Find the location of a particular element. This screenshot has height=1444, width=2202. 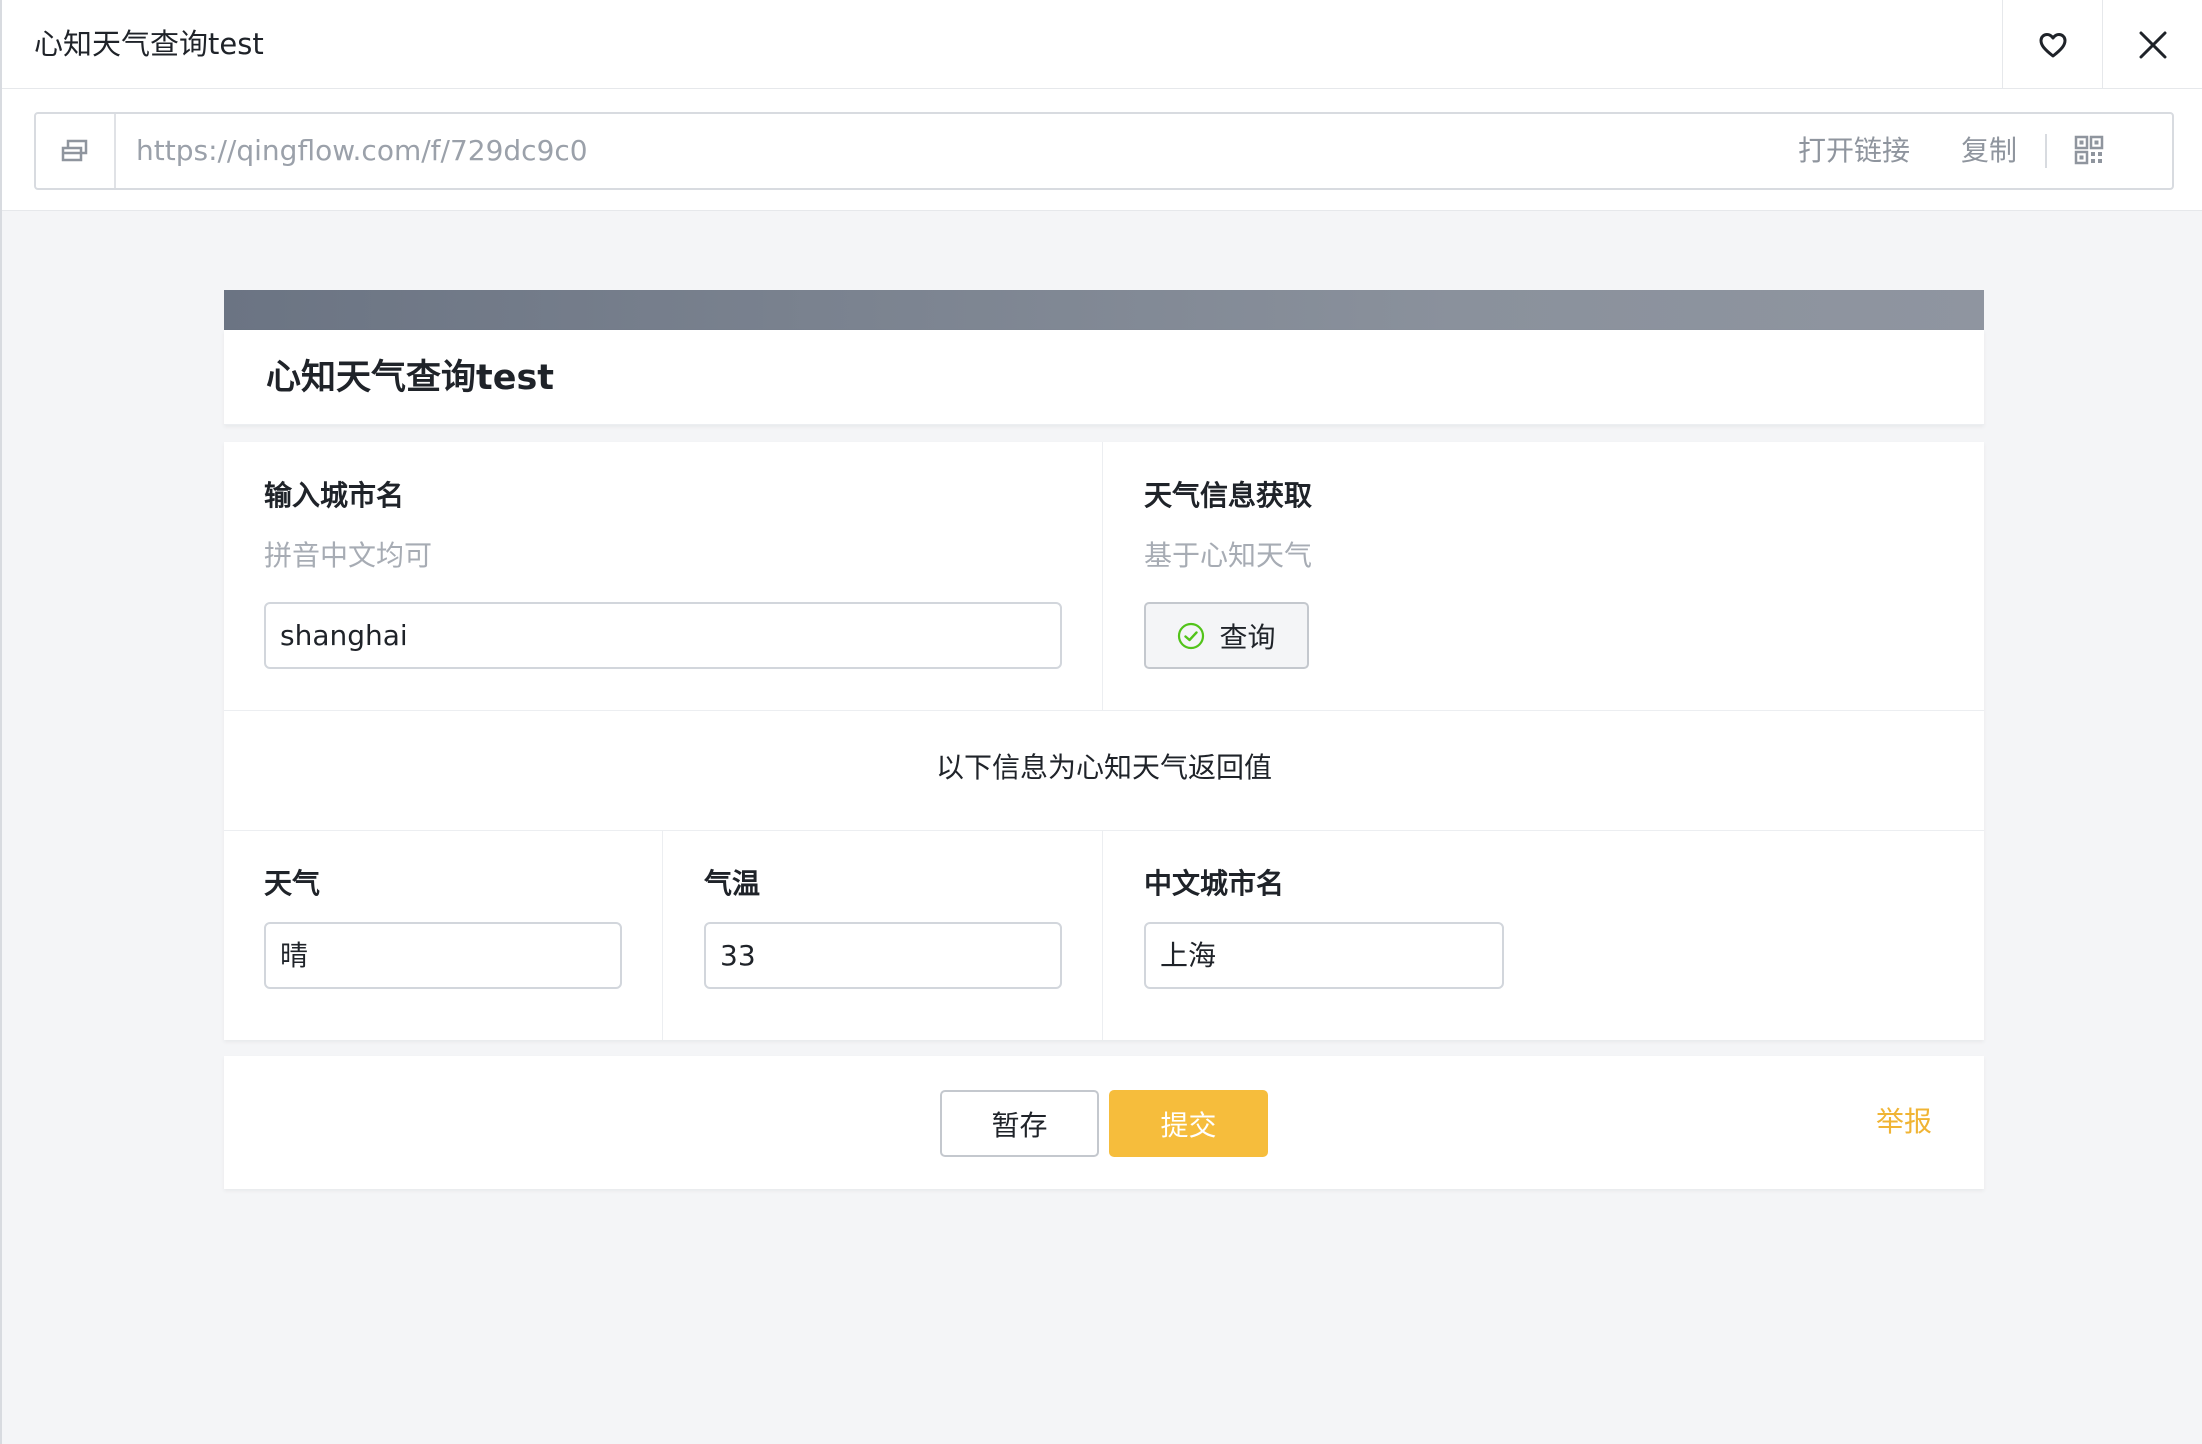

url-box: https://qingflow.com/f/729dc9c0 打开链接 复制 is located at coordinates (1104, 151).